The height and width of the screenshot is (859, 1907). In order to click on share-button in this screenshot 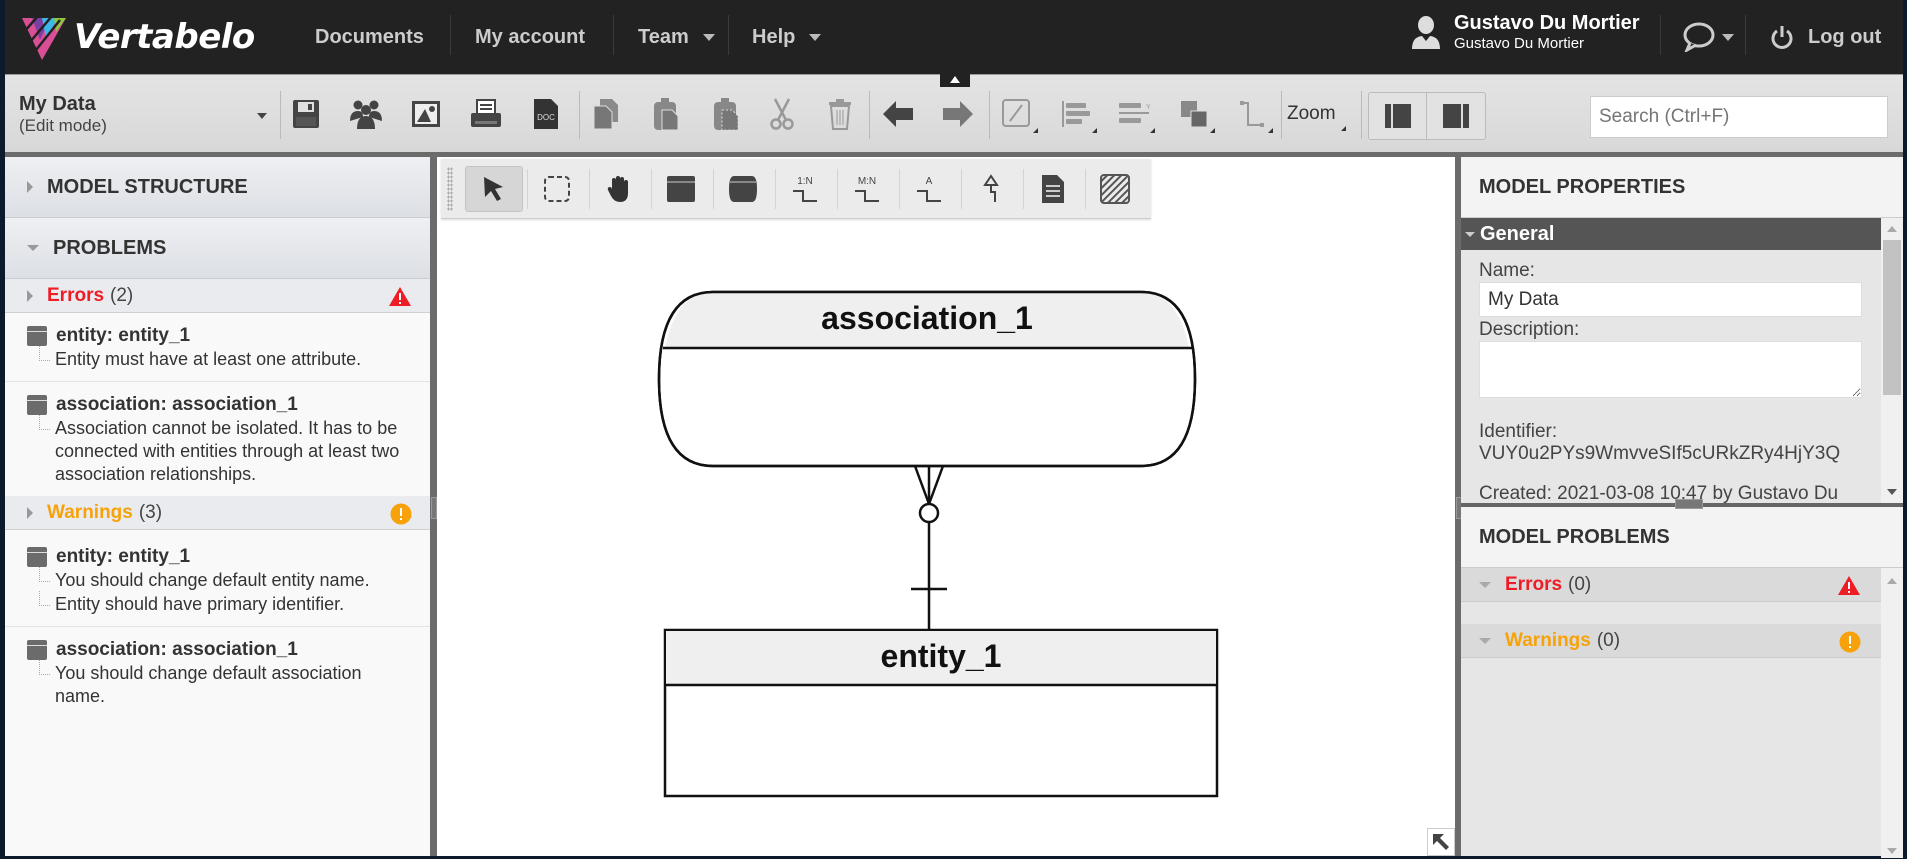, I will do `click(366, 114)`.